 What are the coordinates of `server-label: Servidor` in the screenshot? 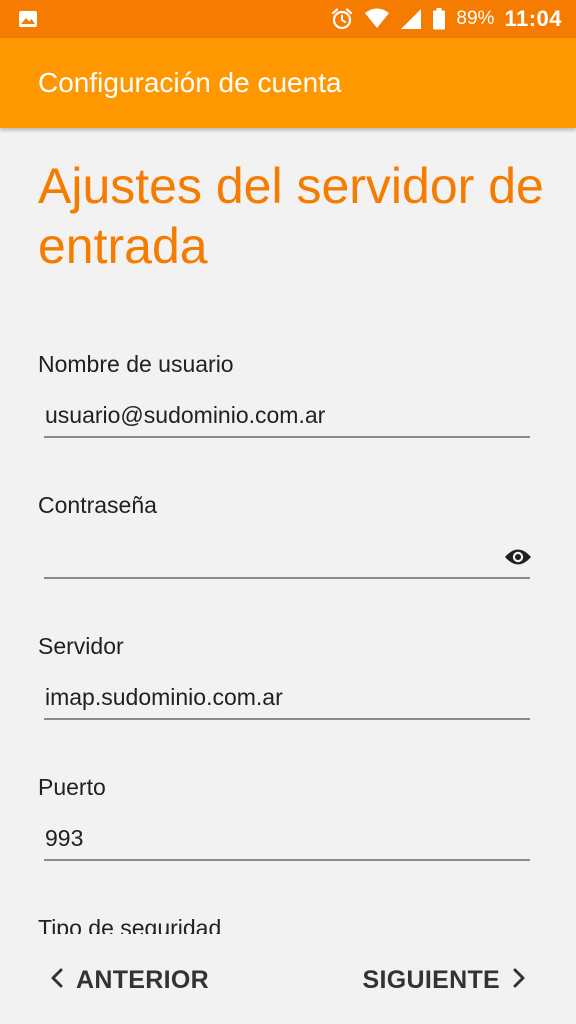 It's located at (81, 646).